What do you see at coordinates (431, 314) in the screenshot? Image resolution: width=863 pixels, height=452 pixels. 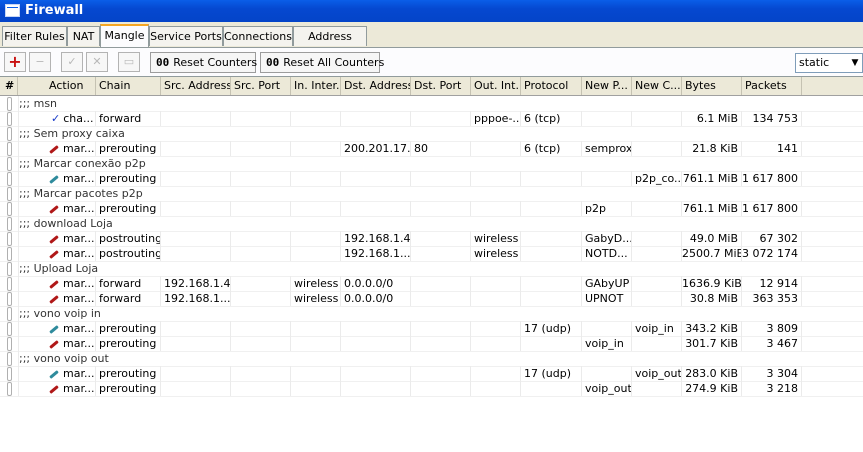 I see `comment-row: ;;; vono voip in` at bounding box center [431, 314].